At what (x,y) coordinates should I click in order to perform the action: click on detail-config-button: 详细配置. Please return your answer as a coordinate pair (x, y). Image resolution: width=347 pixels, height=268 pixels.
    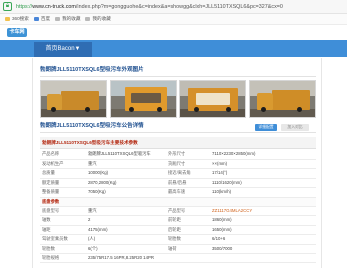
    Looking at the image, I should click on (266, 127).